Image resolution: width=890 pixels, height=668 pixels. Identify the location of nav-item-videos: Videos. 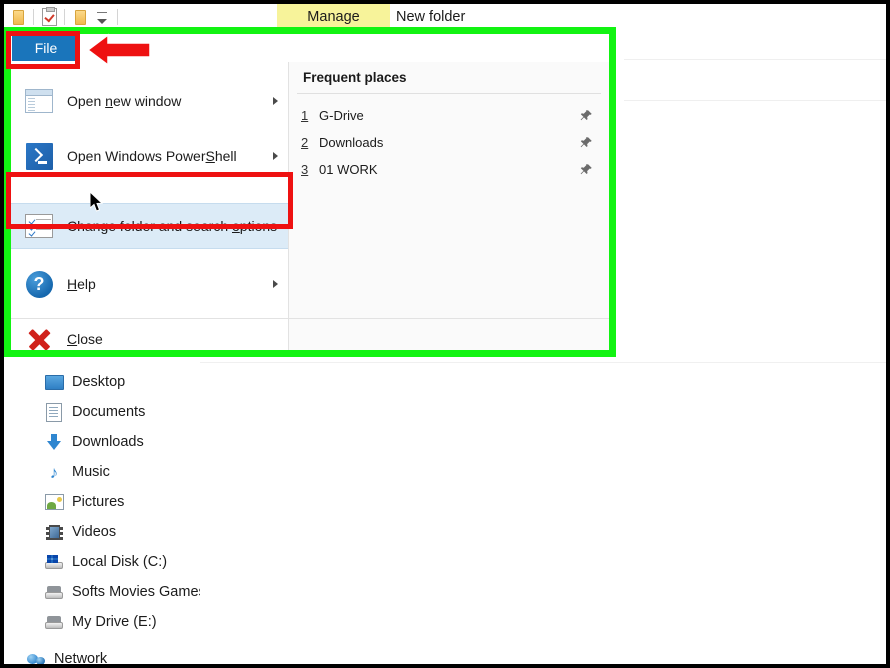
(102, 532).